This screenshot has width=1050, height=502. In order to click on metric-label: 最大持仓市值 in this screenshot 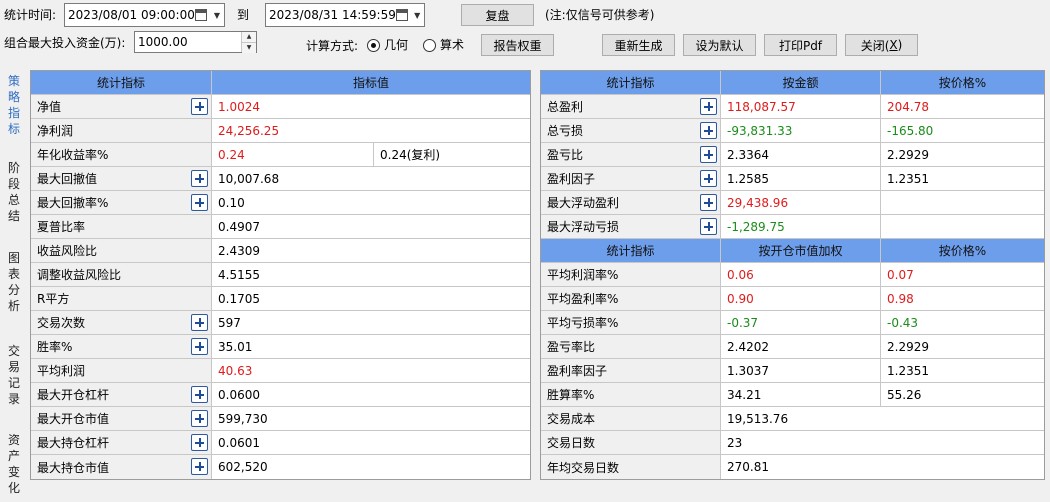, I will do `click(73, 467)`.